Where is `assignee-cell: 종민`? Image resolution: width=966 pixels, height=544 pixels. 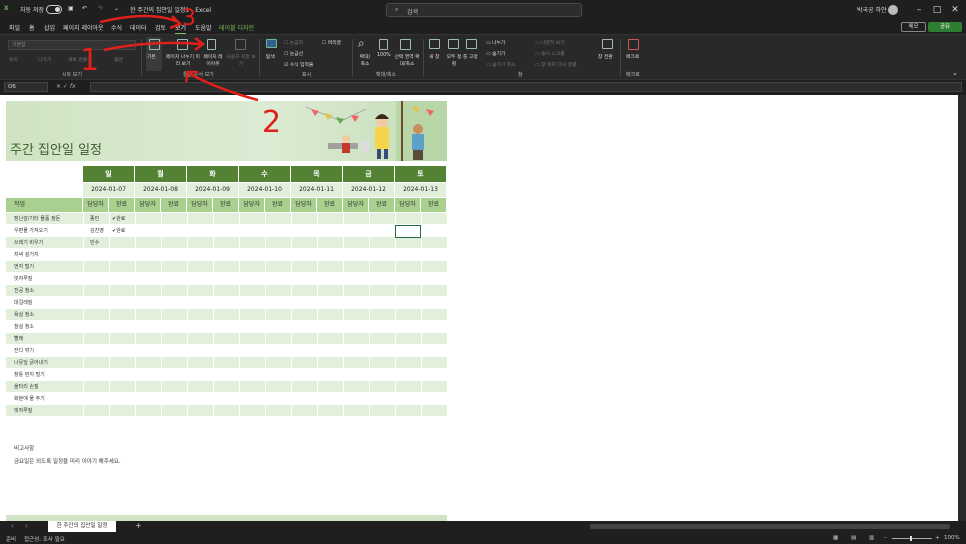
assignee-cell: 종민 is located at coordinates (94, 218).